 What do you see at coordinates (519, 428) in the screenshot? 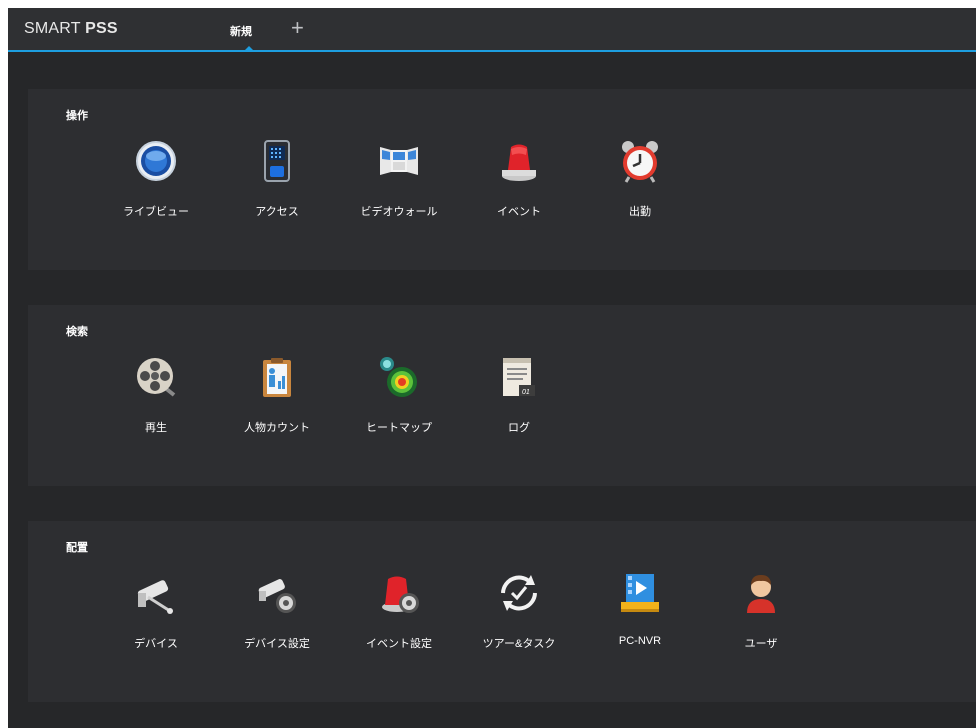
I see `tile-label: ログ` at bounding box center [519, 428].